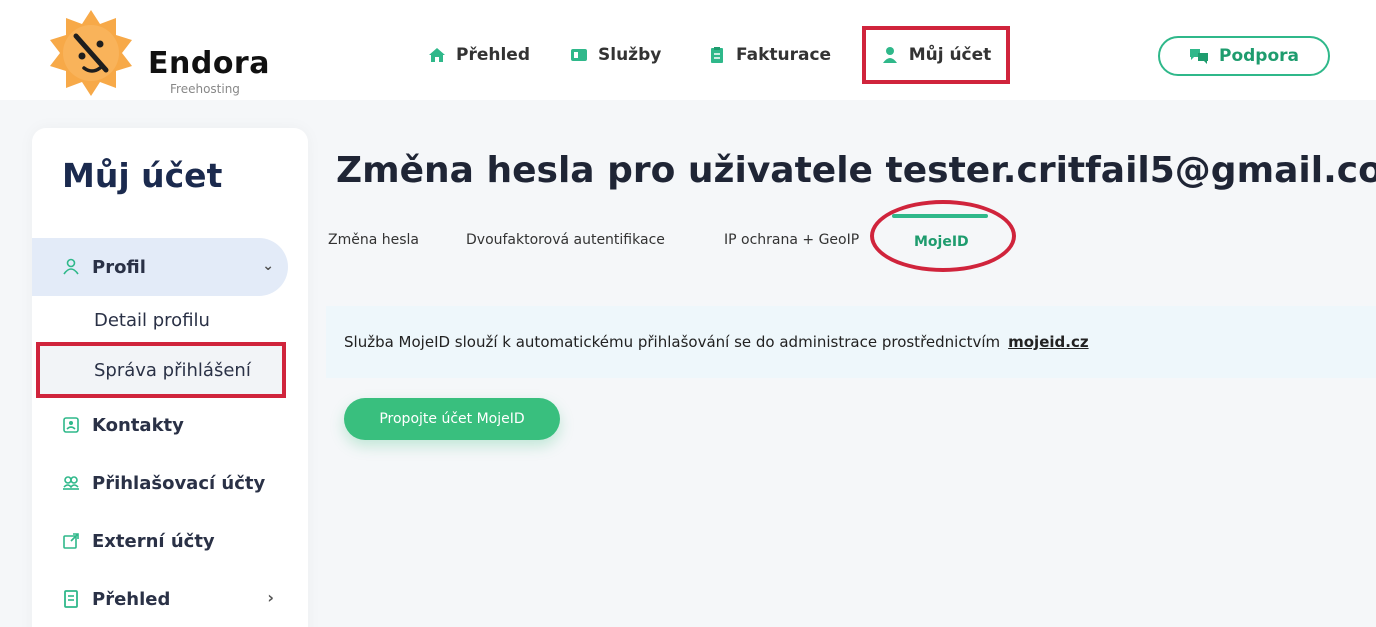 This screenshot has width=1376, height=627. What do you see at coordinates (565, 240) in the screenshot?
I see `tab-dvoufaktorova: Dvoufaktorová autentifikace` at bounding box center [565, 240].